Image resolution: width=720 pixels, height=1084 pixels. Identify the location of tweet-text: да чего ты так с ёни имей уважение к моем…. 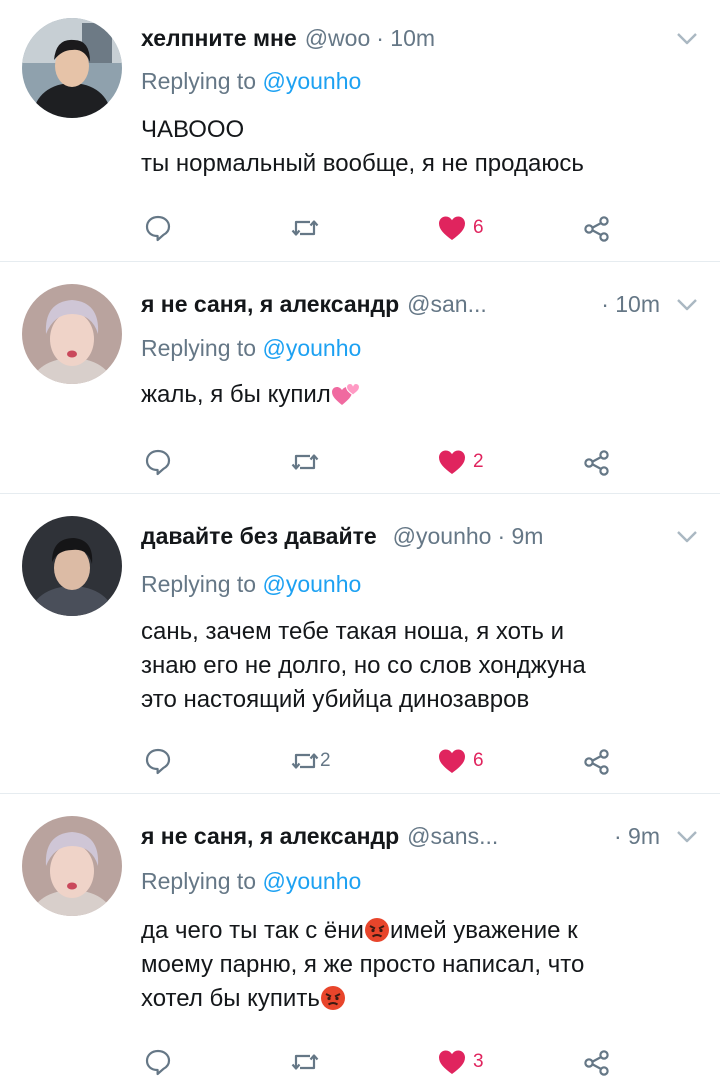
(410, 965).